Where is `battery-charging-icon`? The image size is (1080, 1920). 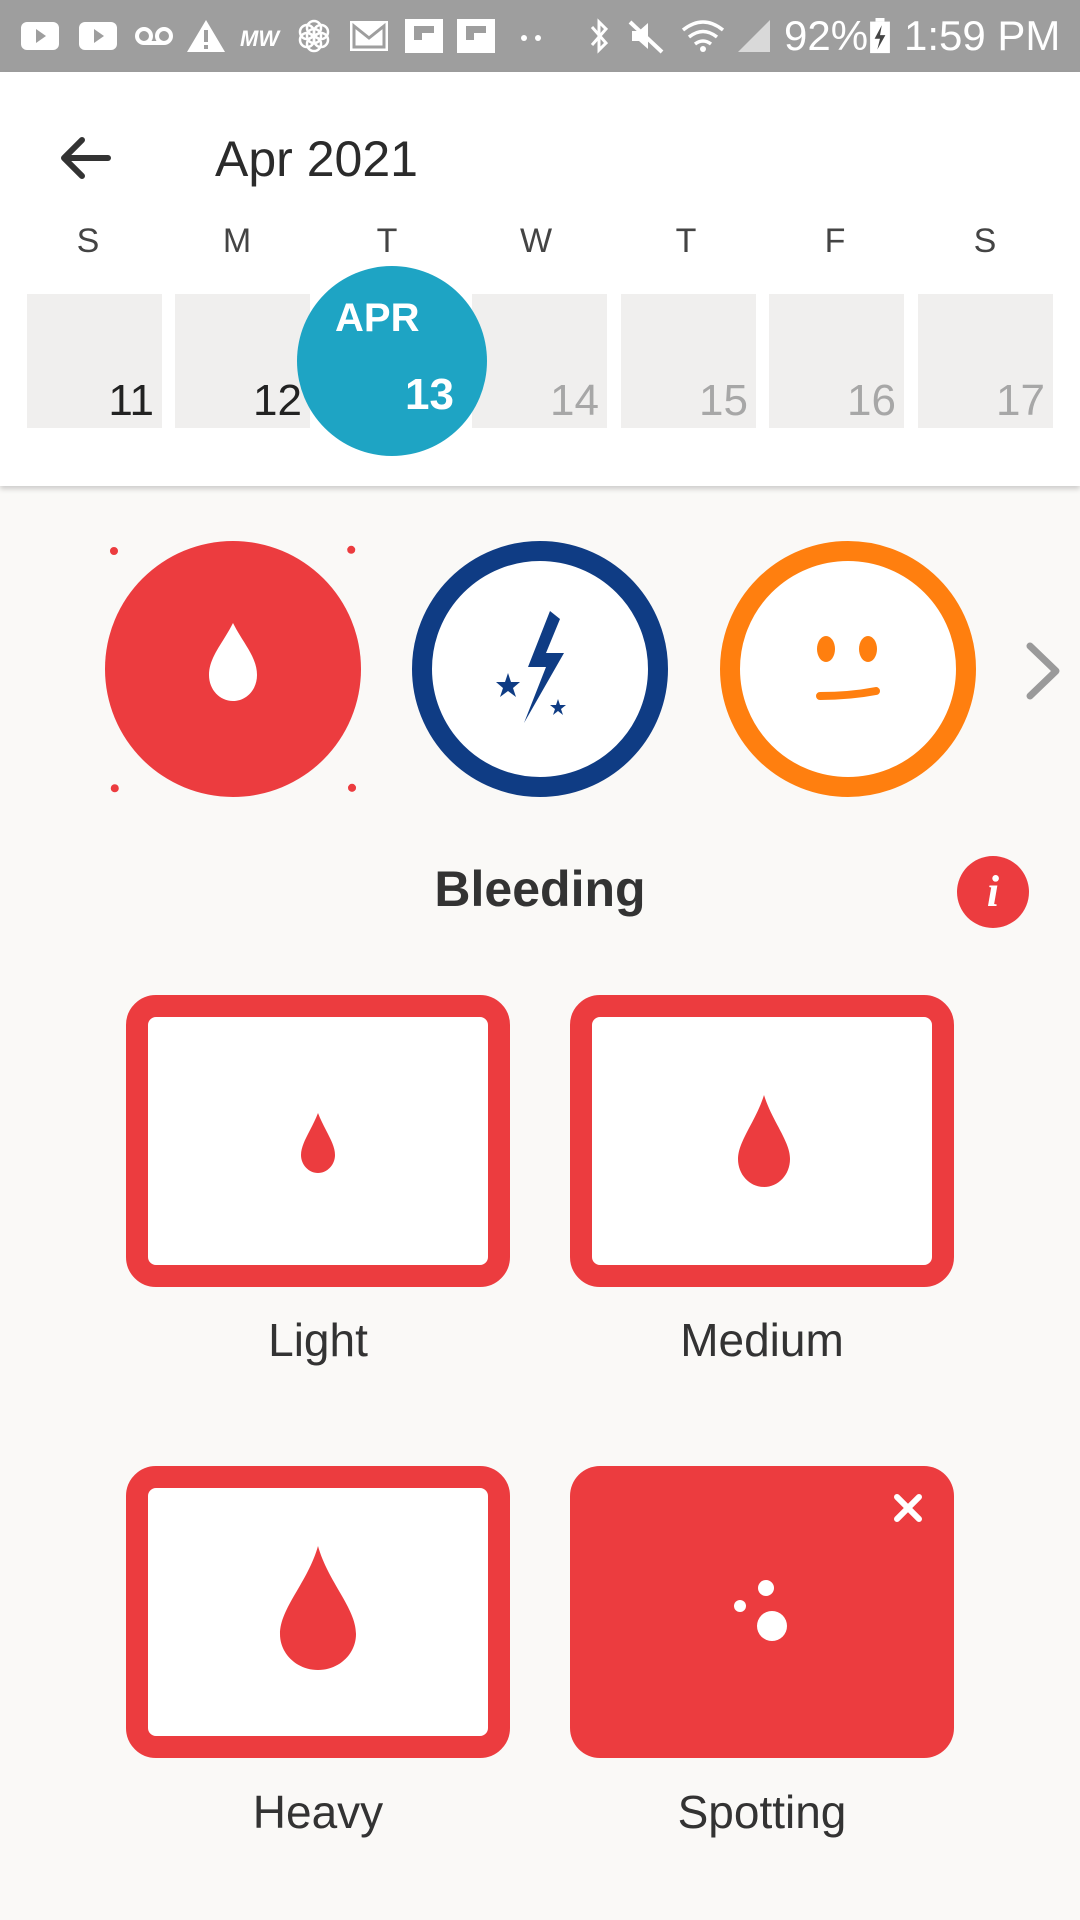
battery-charging-icon is located at coordinates (880, 36).